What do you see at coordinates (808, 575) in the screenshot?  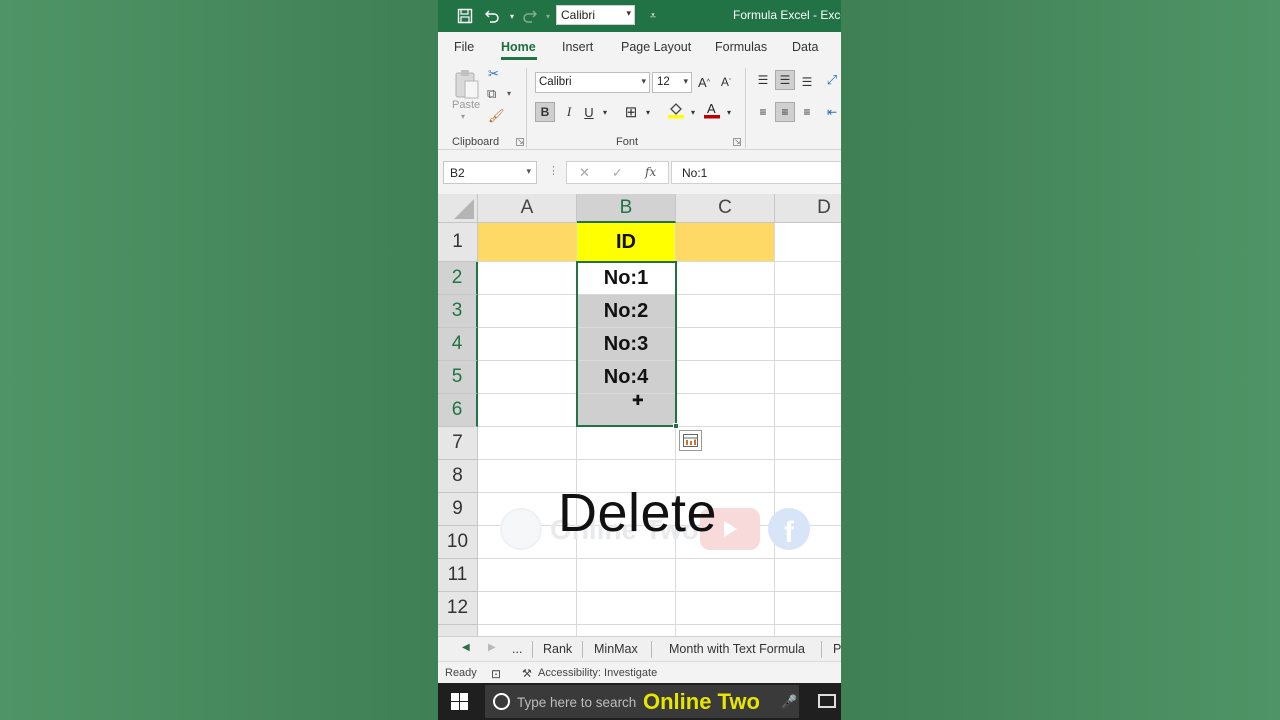 I see `cell-d11` at bounding box center [808, 575].